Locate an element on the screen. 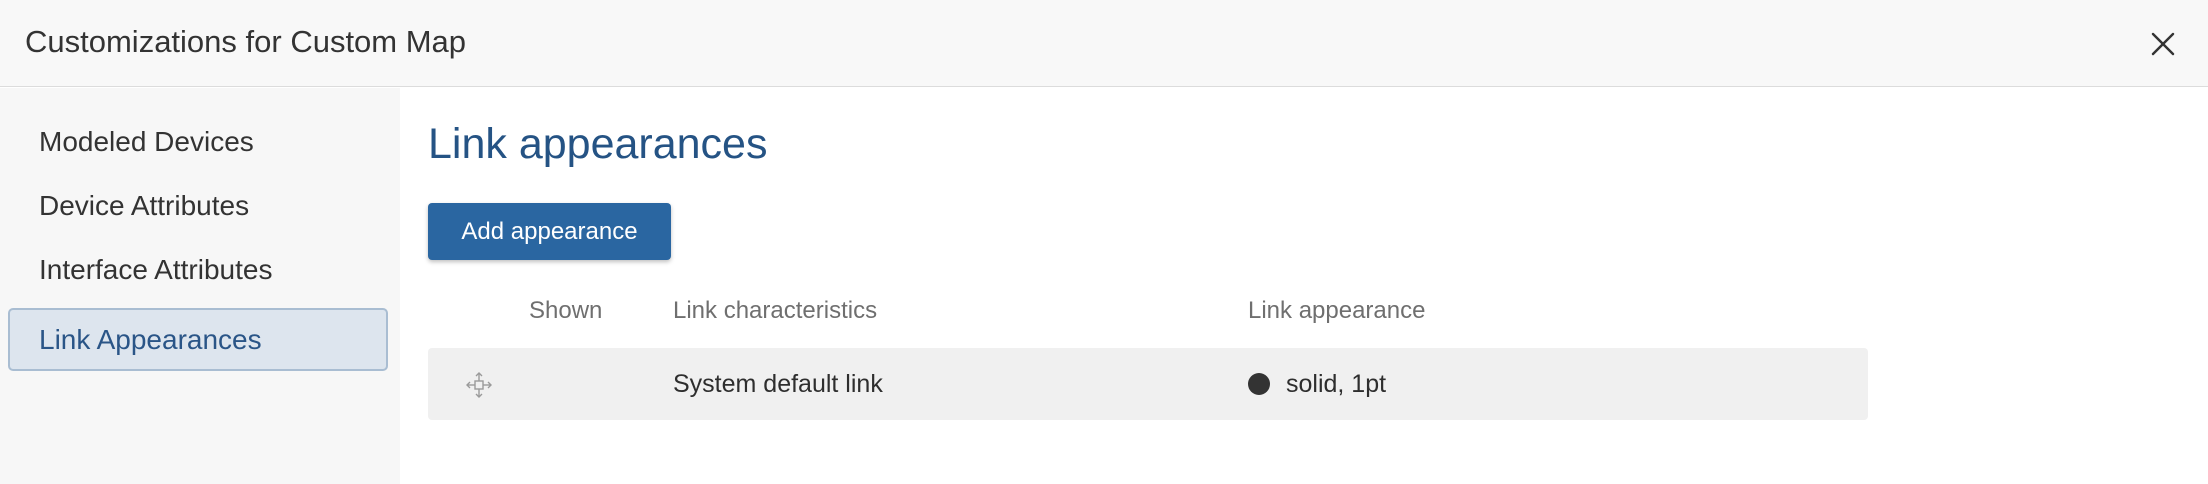  sidebar-item-modeled-devices: Modeled Devices is located at coordinates (198, 141).